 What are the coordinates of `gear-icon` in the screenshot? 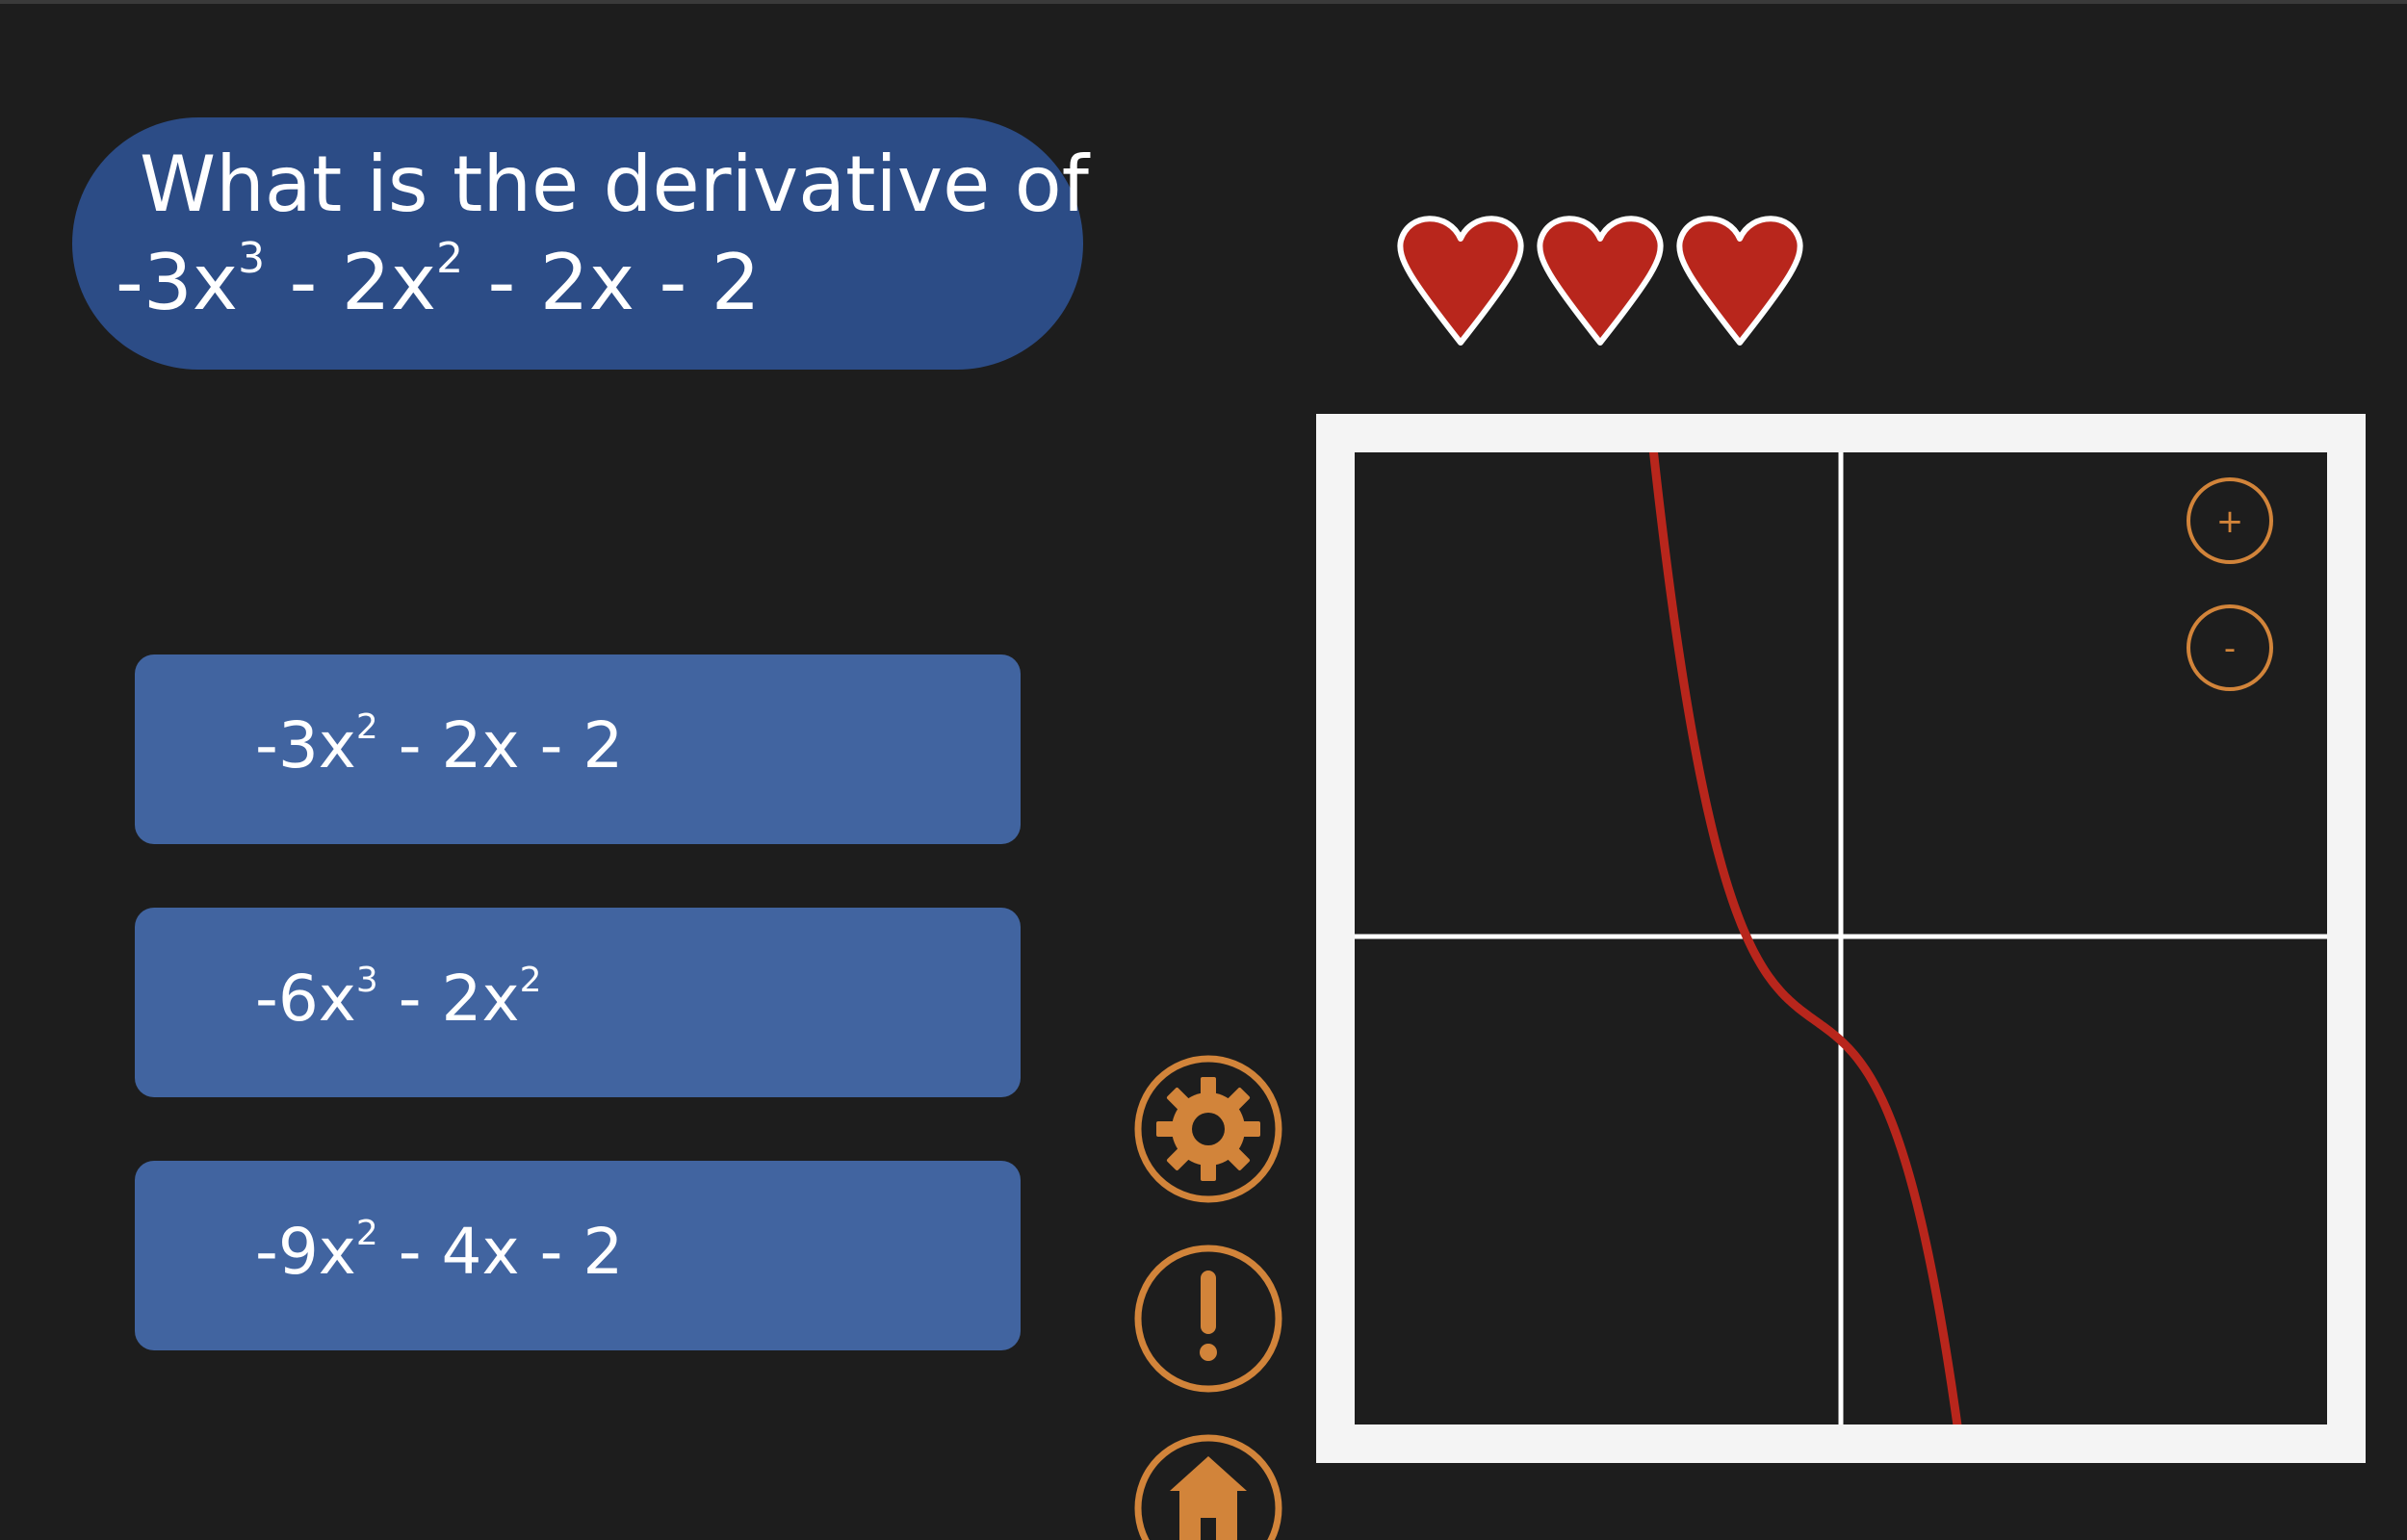 It's located at (1208, 1129).